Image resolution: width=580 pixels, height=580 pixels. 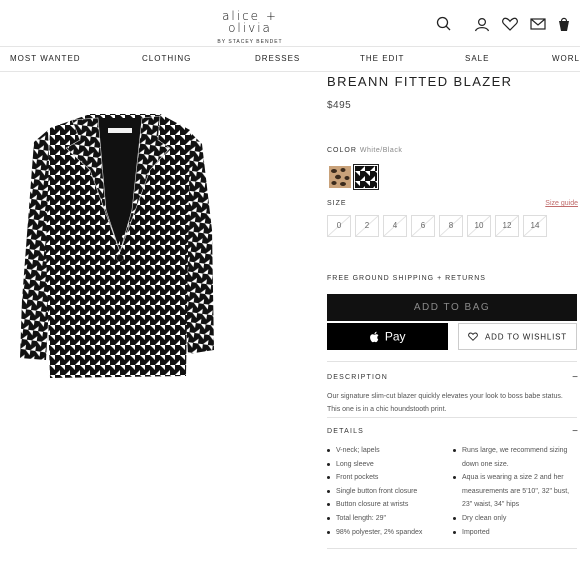 What do you see at coordinates (388, 533) in the screenshot?
I see `detail-item: 98% polyester, 2% spandex` at bounding box center [388, 533].